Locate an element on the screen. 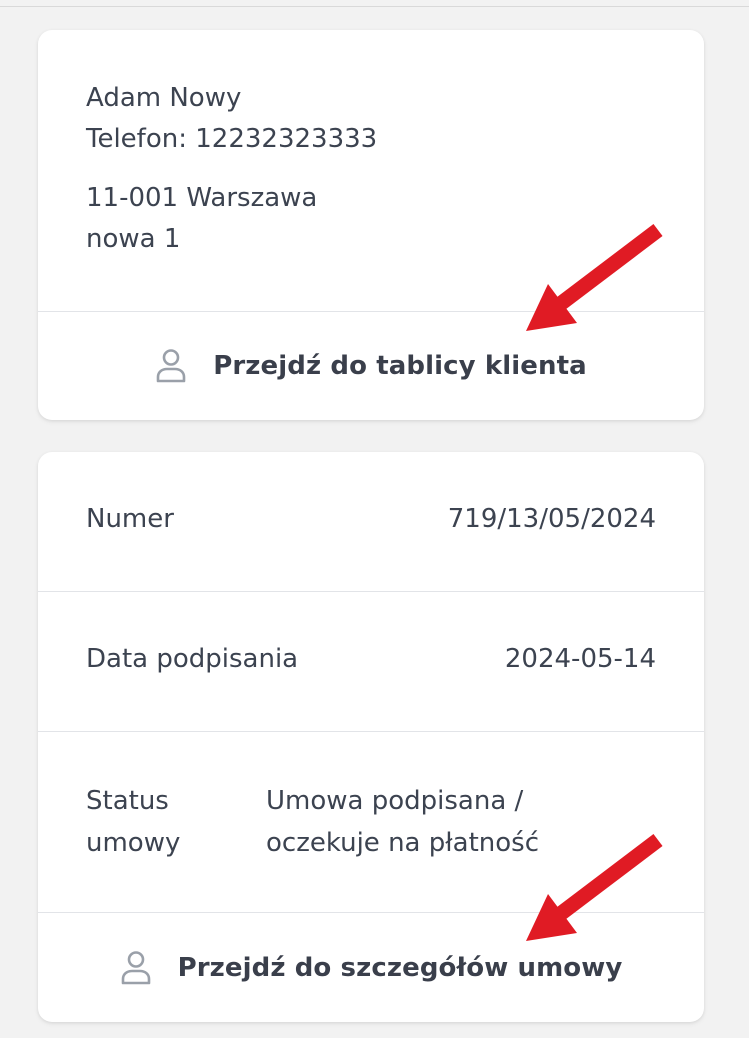 Image resolution: width=749 pixels, height=1038 pixels. client-name: Adam Nowy is located at coordinates (164, 98).